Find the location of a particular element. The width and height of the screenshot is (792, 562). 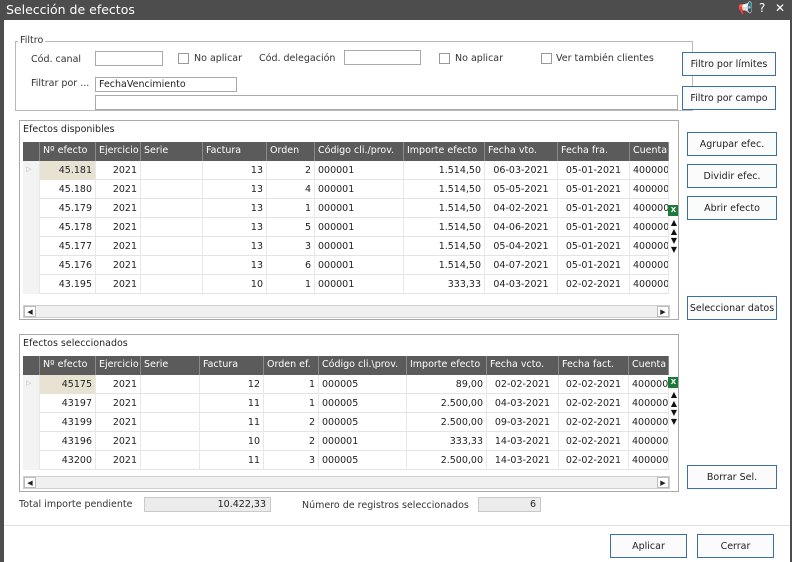

scroll-up-icon: ▲ is located at coordinates (673, 403).